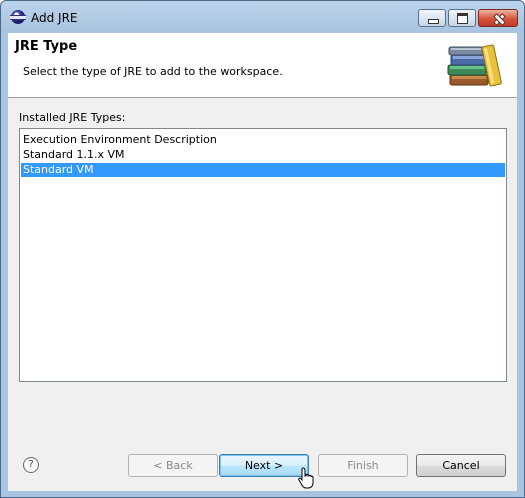 The image size is (525, 498). What do you see at coordinates (263, 155) in the screenshot?
I see `list-item-standard-11x-vm: Standard 1.1.x VM` at bounding box center [263, 155].